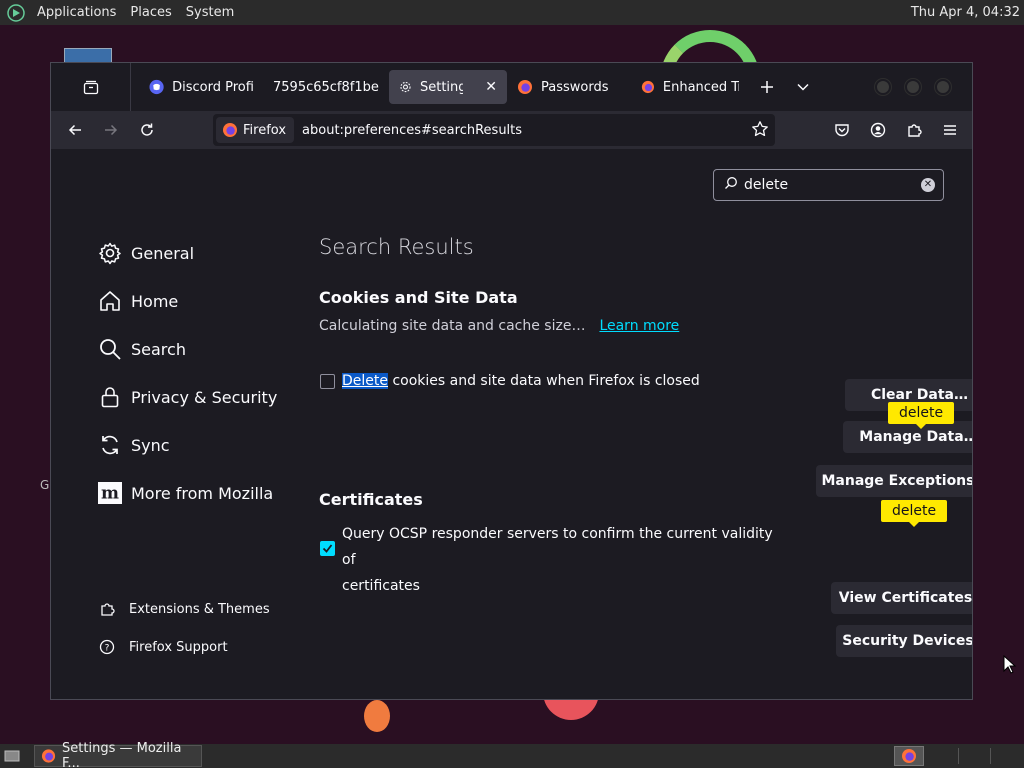 The width and height of the screenshot is (1024, 768). I want to click on nav-bar: Firefox about:preferences#searchResults, so click(511, 130).